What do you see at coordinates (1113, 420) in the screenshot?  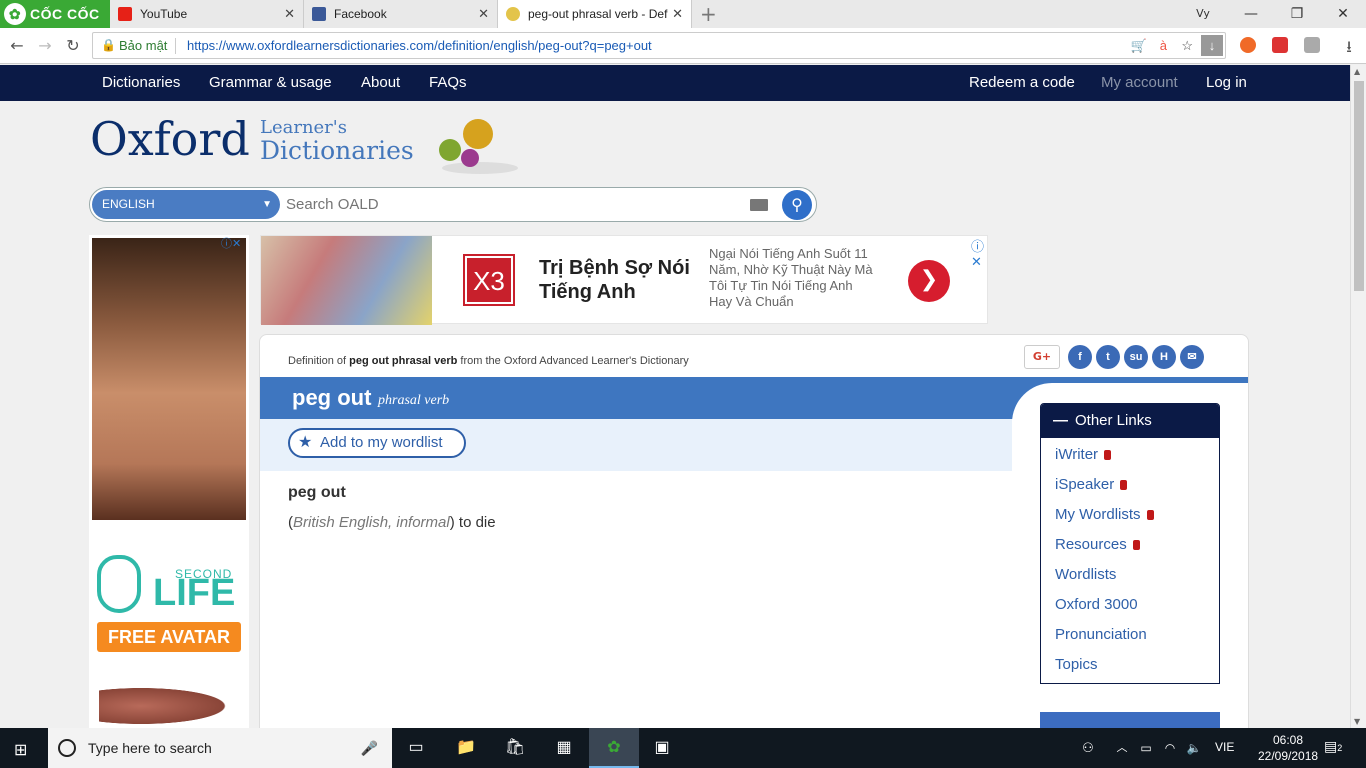 I see `other-links-title: Other Links` at bounding box center [1113, 420].